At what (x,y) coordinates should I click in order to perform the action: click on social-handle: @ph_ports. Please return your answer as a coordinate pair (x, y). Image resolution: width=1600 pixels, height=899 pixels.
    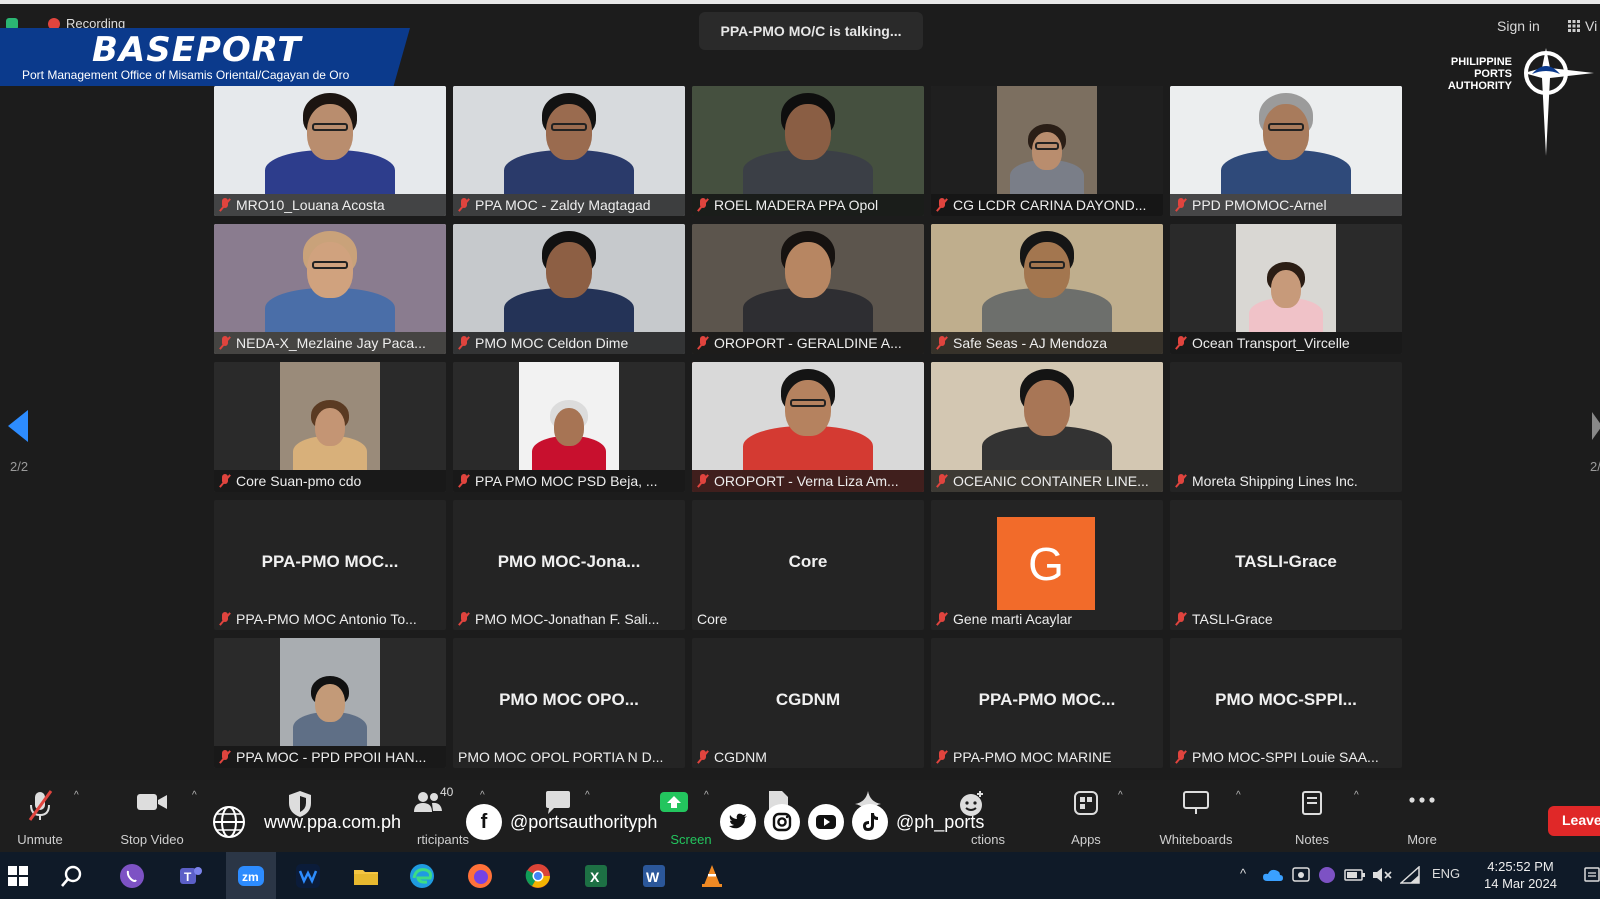
    Looking at the image, I should click on (940, 821).